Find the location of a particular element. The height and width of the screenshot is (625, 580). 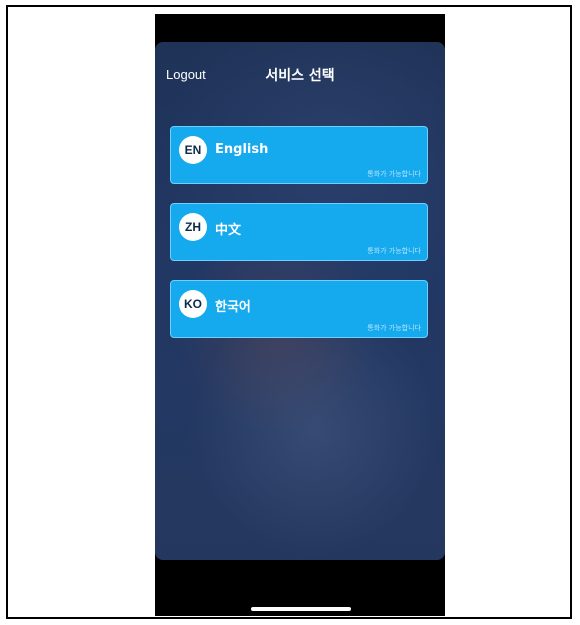

service-card-korean: KO 한국어 통화가 가능합니다 is located at coordinates (299, 309).